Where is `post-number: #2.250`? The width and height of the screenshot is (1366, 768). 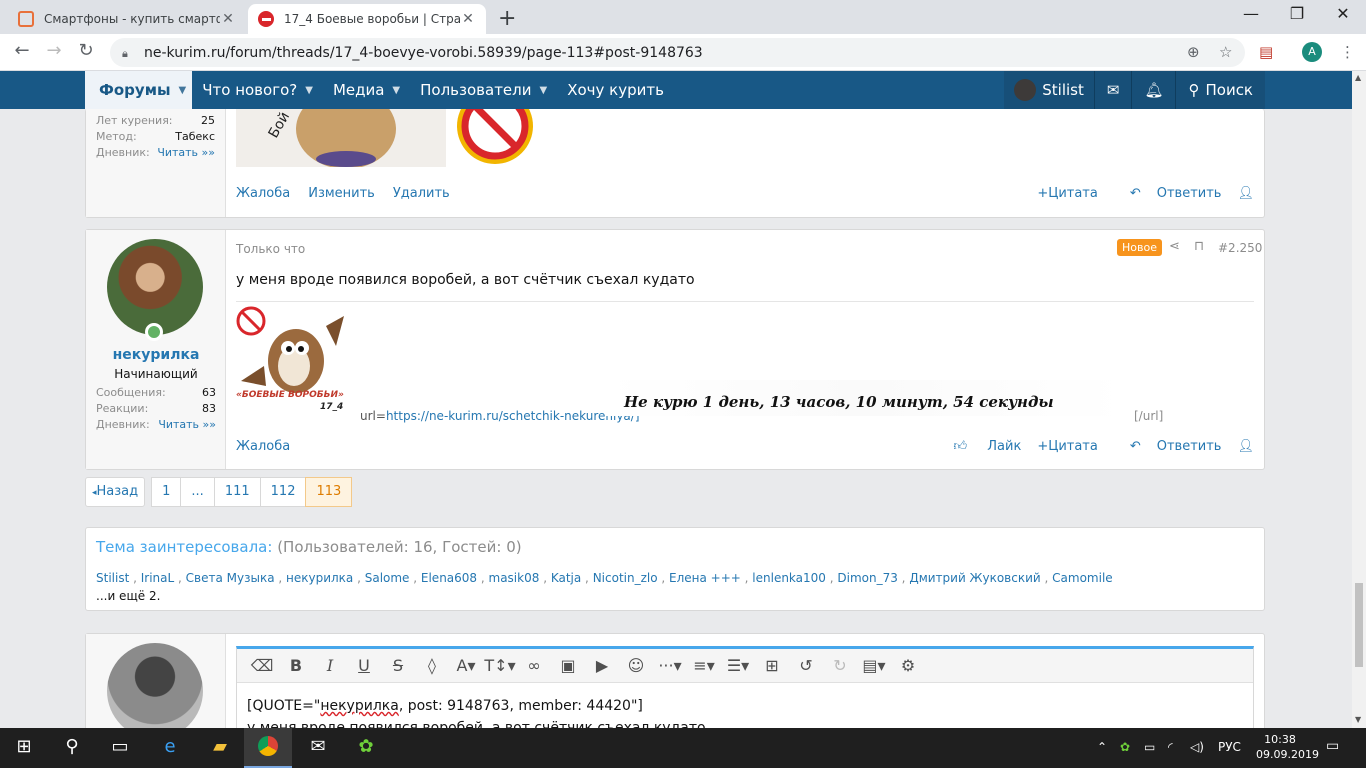
post-number: #2.250 is located at coordinates (1240, 248).